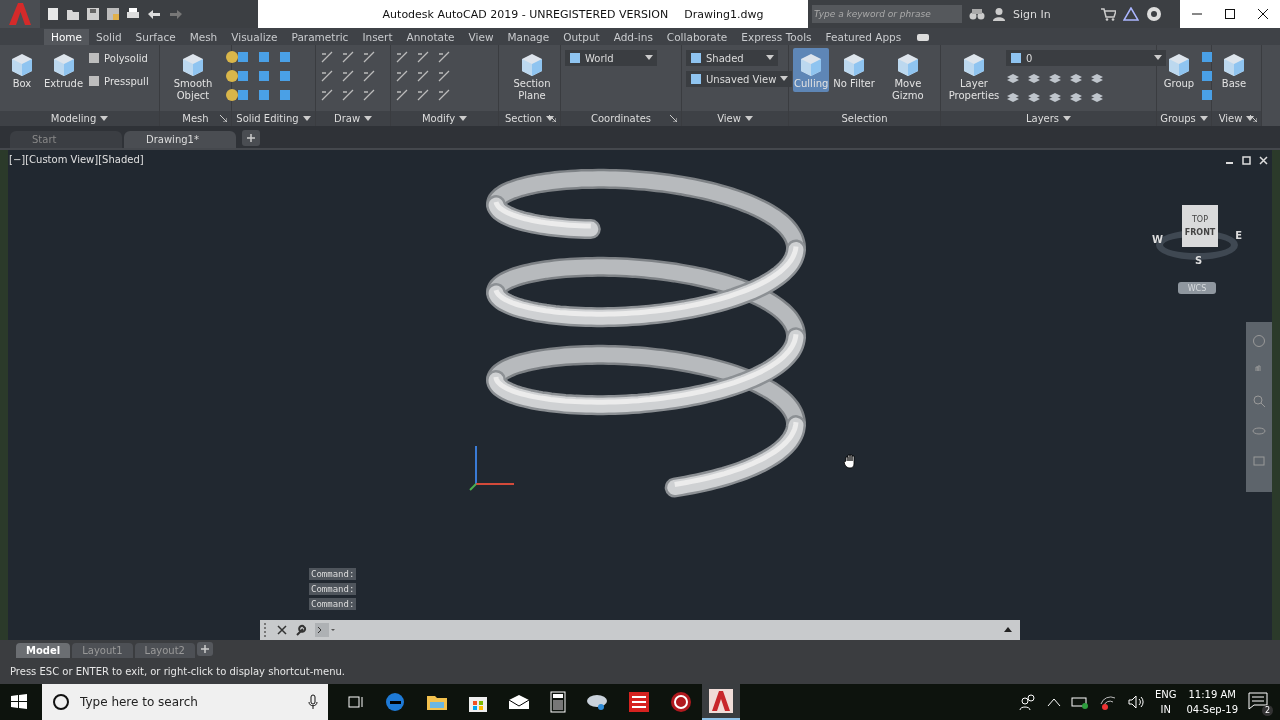 This screenshot has height=720, width=1280. What do you see at coordinates (325, 630) in the screenshot?
I see `command-prompt-icon` at bounding box center [325, 630].